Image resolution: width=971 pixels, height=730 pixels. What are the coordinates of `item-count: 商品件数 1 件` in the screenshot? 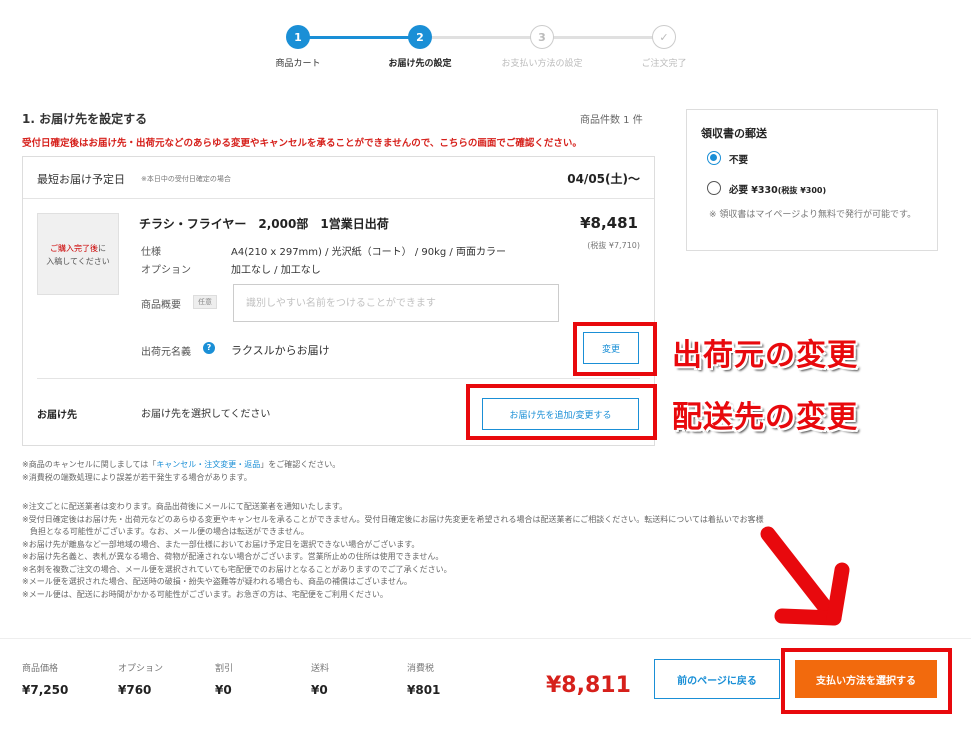 It's located at (611, 120).